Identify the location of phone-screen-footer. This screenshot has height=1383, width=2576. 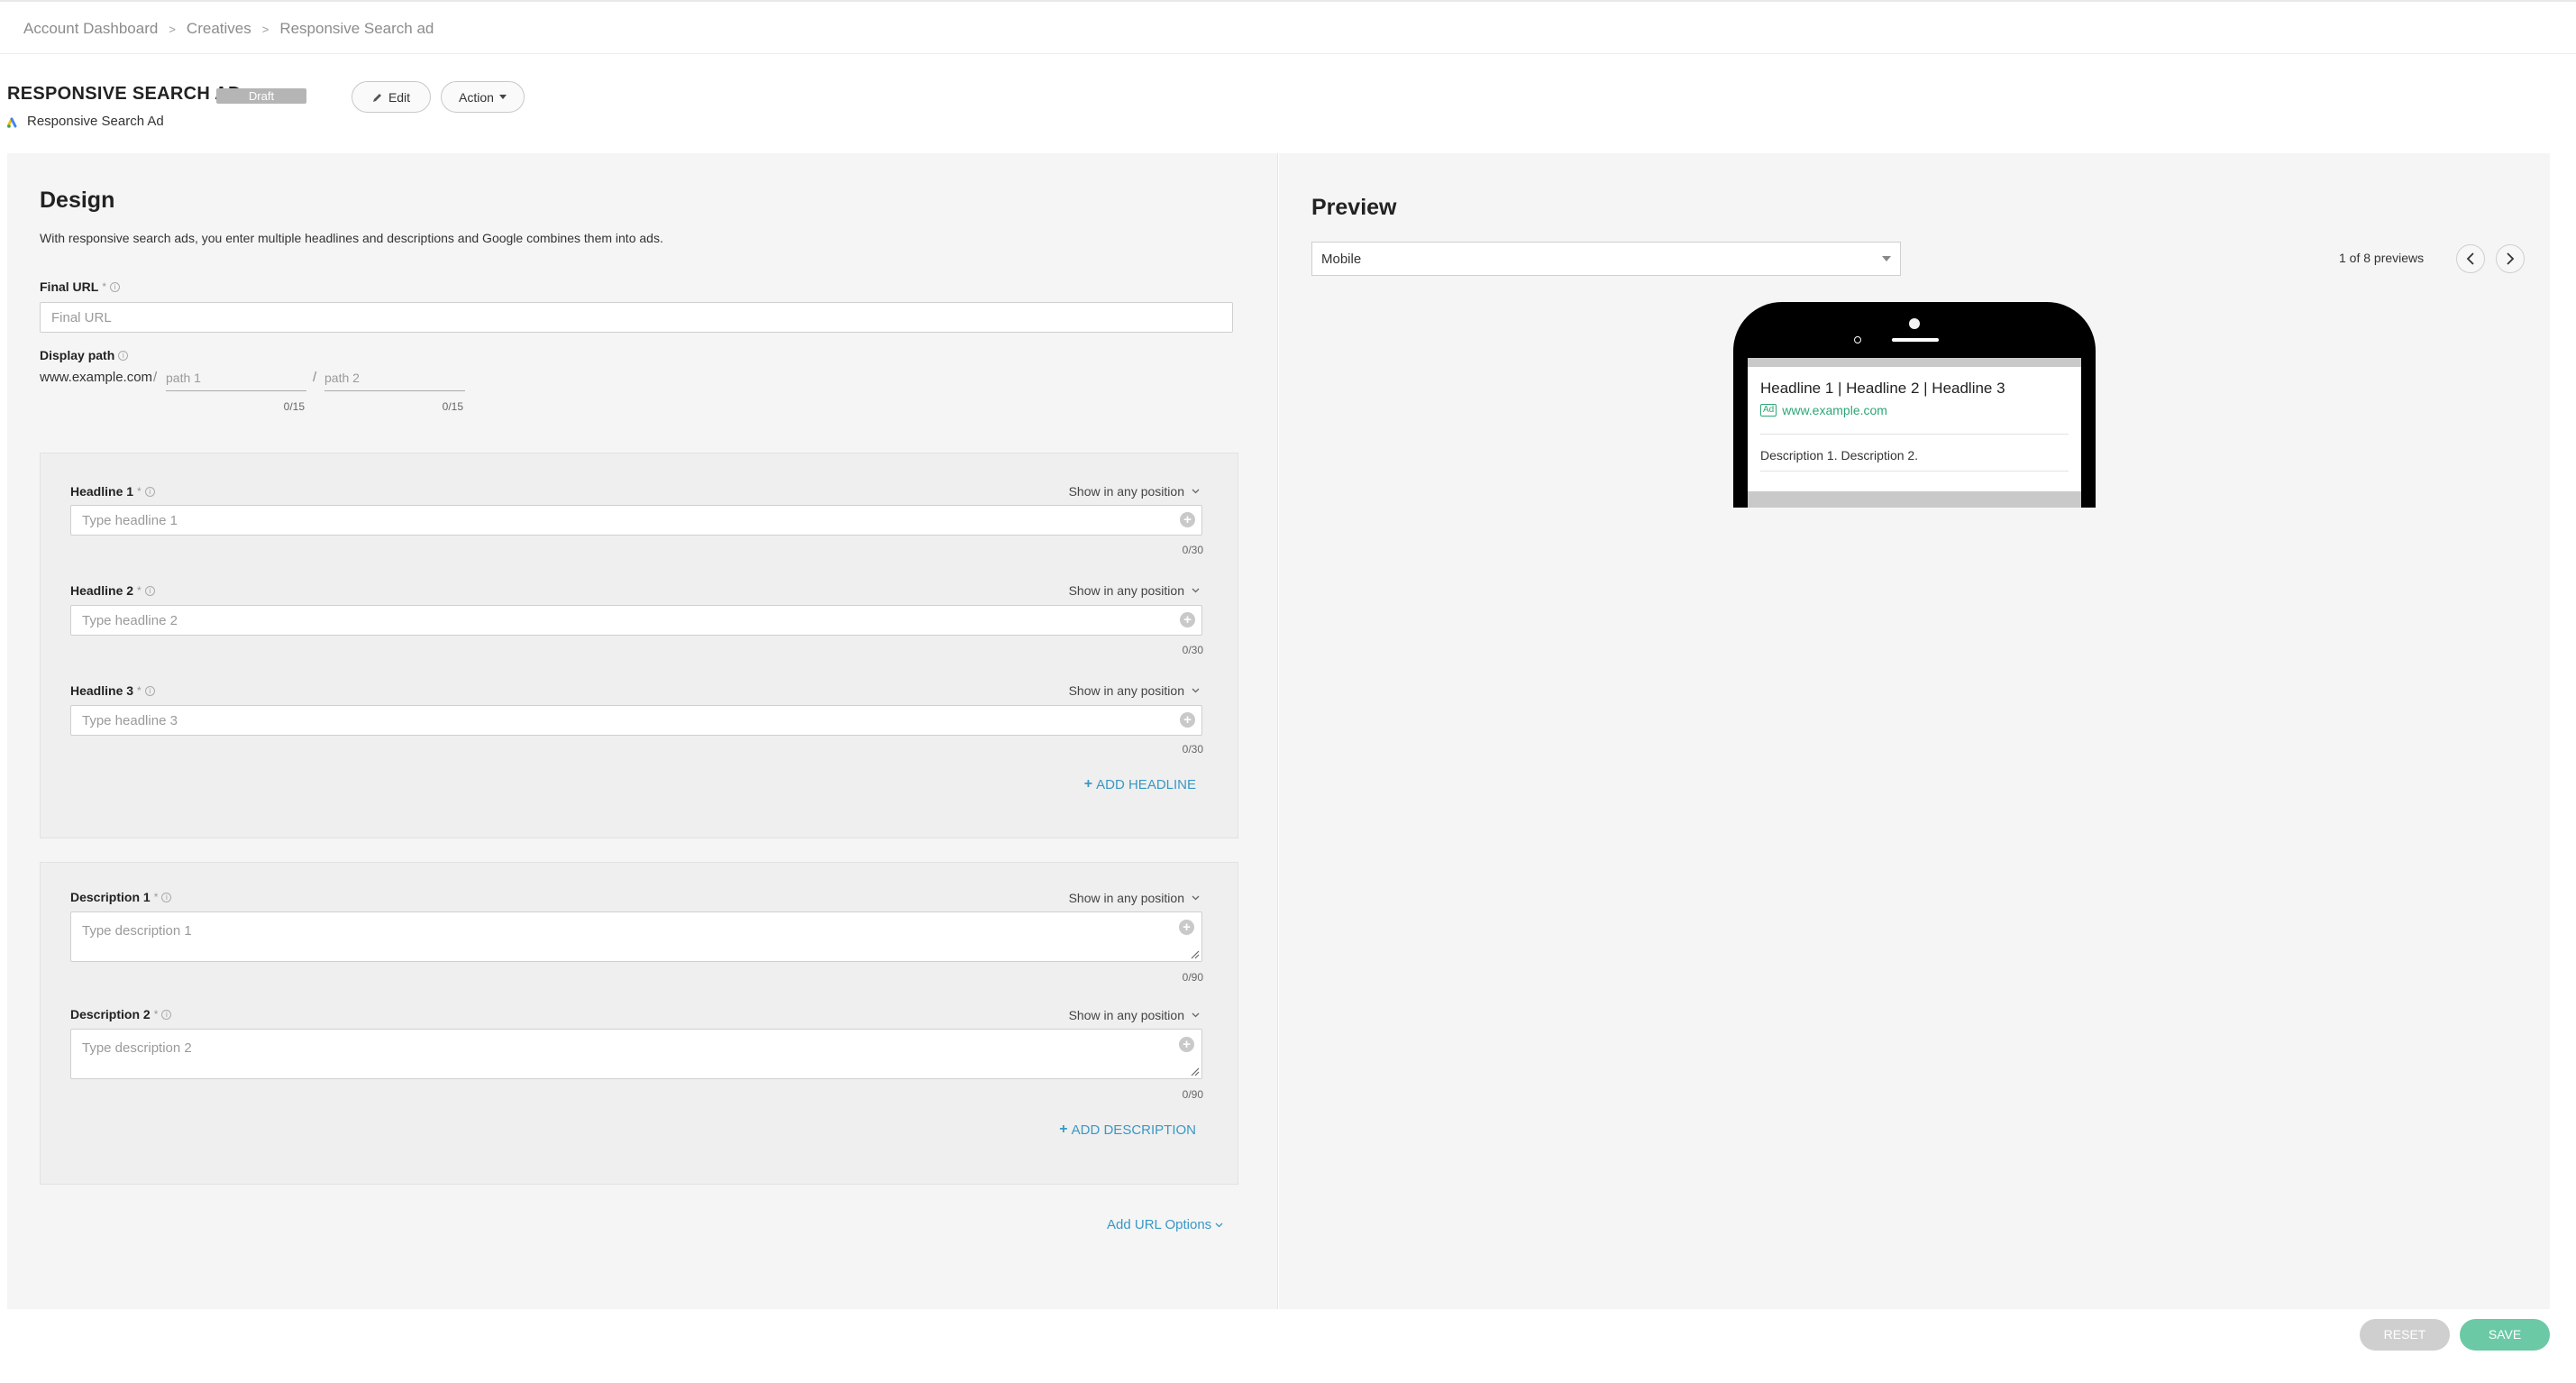
(1915, 500).